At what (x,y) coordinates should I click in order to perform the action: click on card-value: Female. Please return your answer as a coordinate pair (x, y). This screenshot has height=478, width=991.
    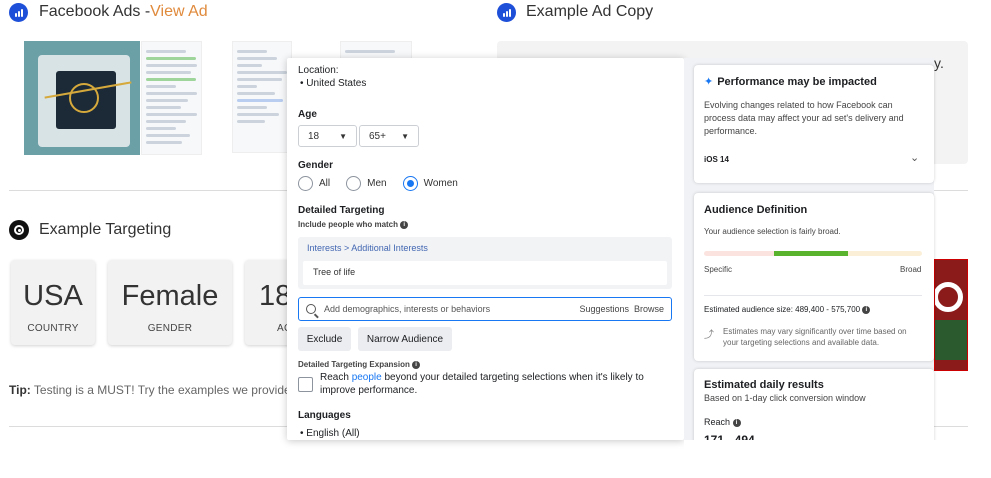
    Looking at the image, I should click on (170, 296).